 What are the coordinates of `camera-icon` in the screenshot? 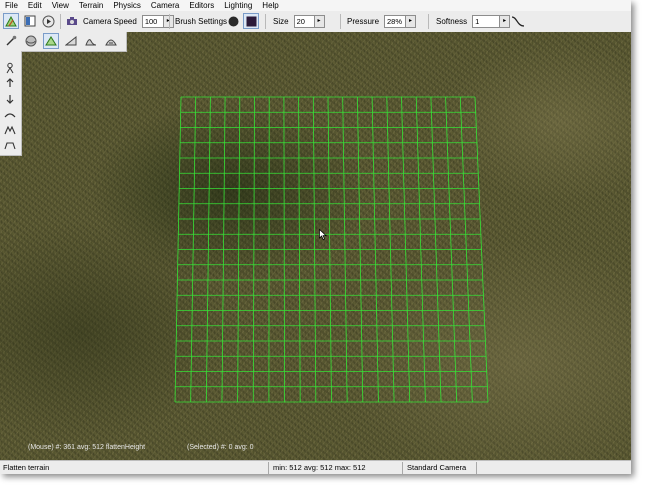 It's located at (72, 21).